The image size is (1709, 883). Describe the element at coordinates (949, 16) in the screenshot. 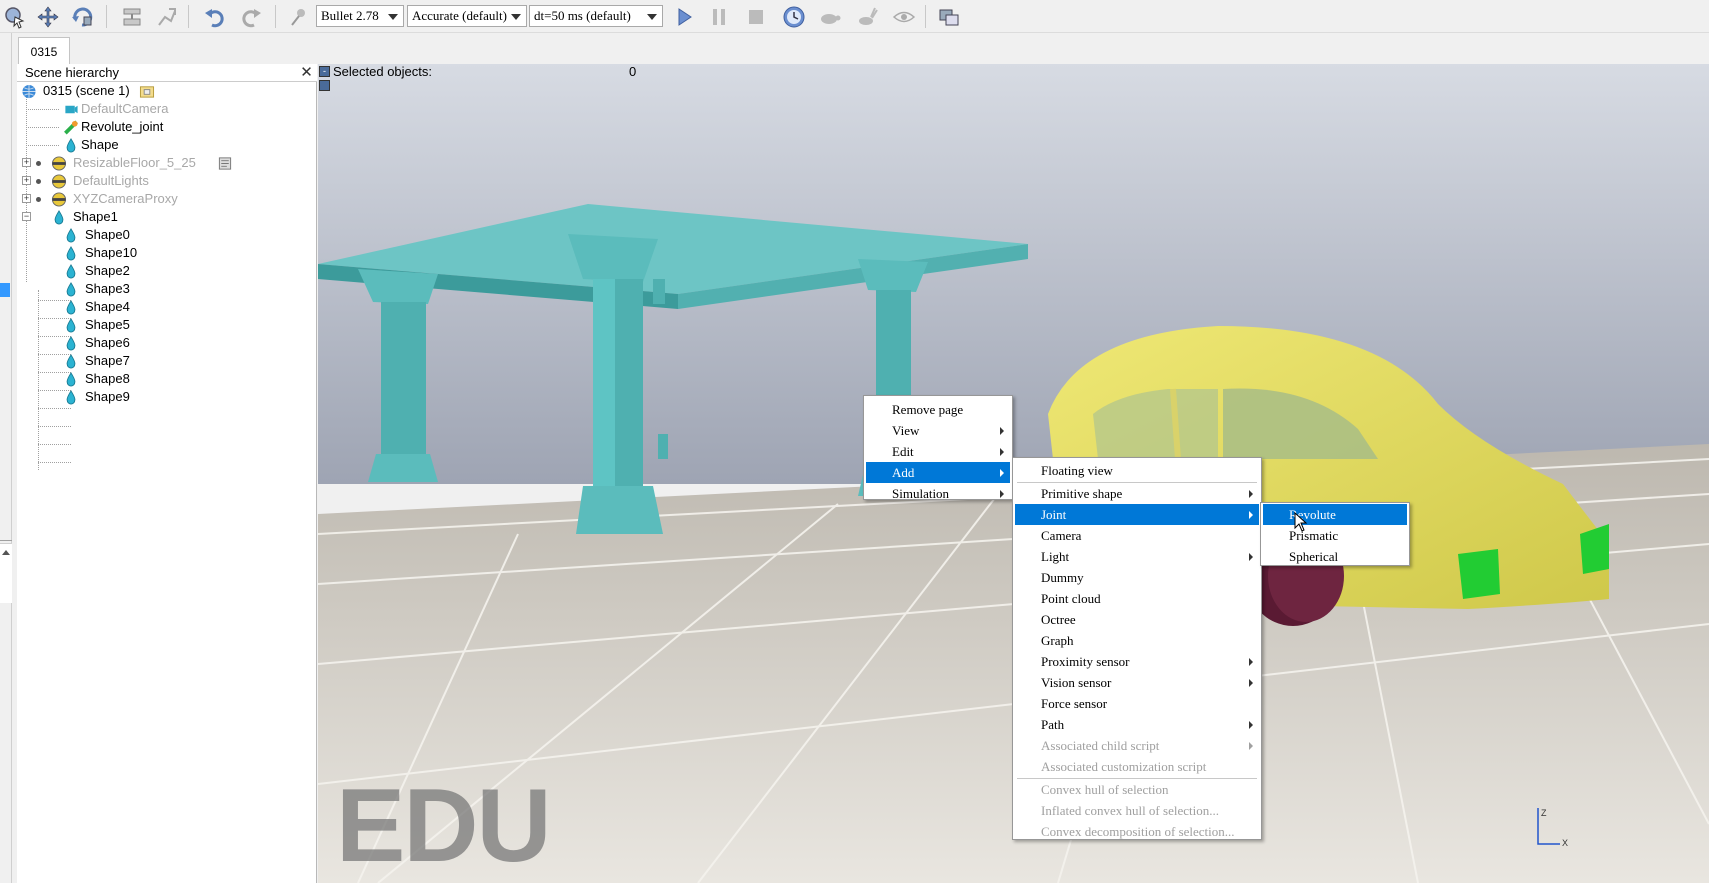

I see `windows-icon` at that location.